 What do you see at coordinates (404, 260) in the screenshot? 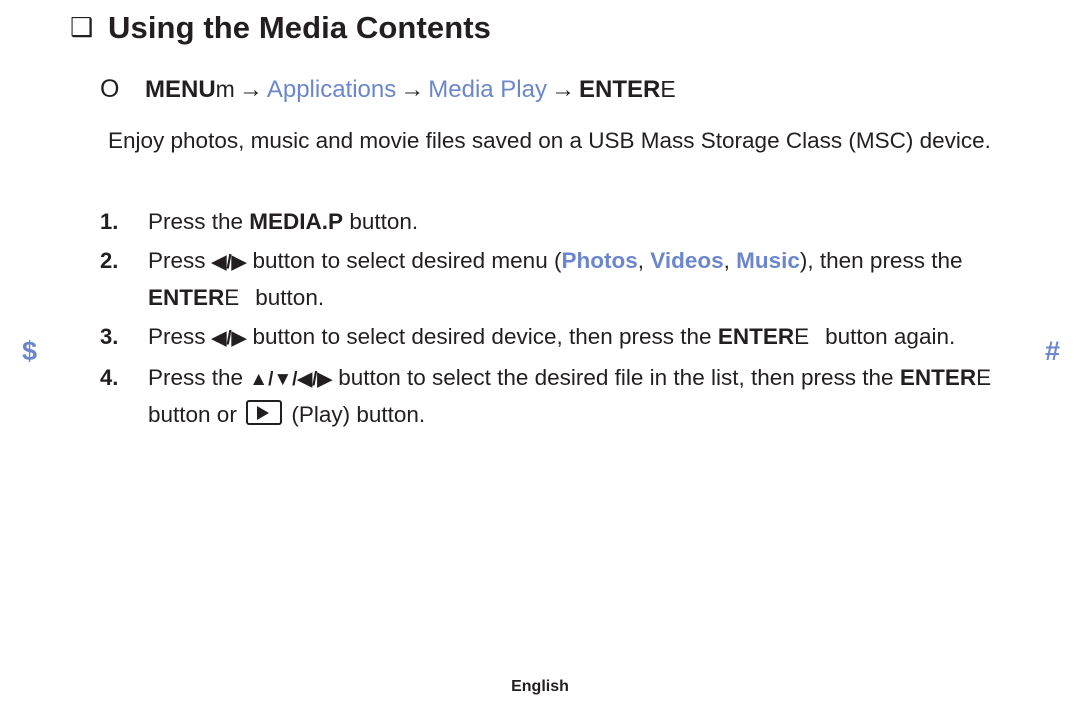
I see `step-text-part: button to select desired menu (` at bounding box center [404, 260].